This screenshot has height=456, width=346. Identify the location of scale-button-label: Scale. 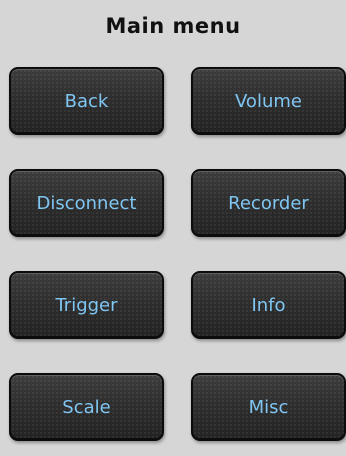
(86, 407).